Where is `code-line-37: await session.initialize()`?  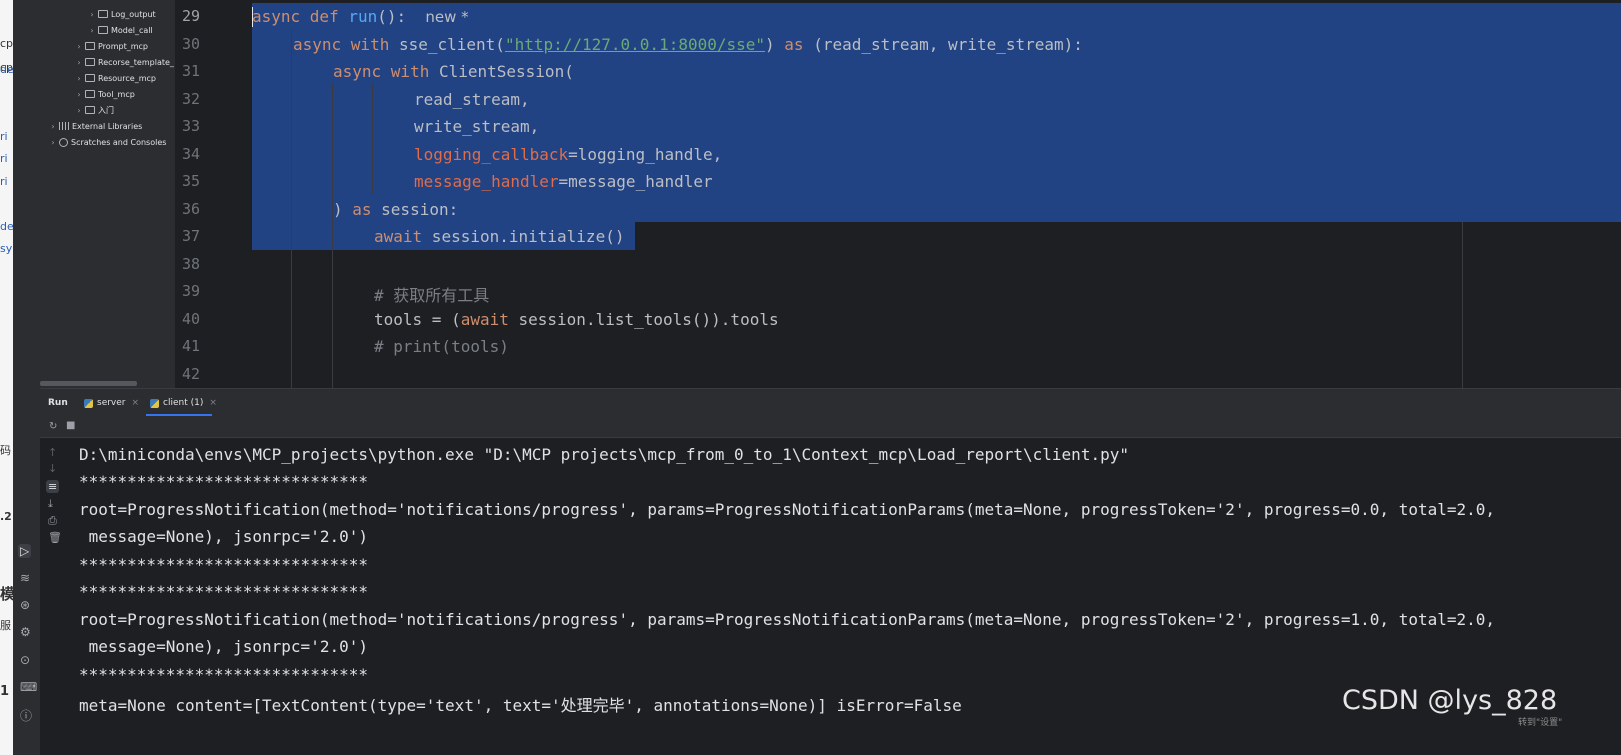 code-line-37: await session.initialize() is located at coordinates (499, 236).